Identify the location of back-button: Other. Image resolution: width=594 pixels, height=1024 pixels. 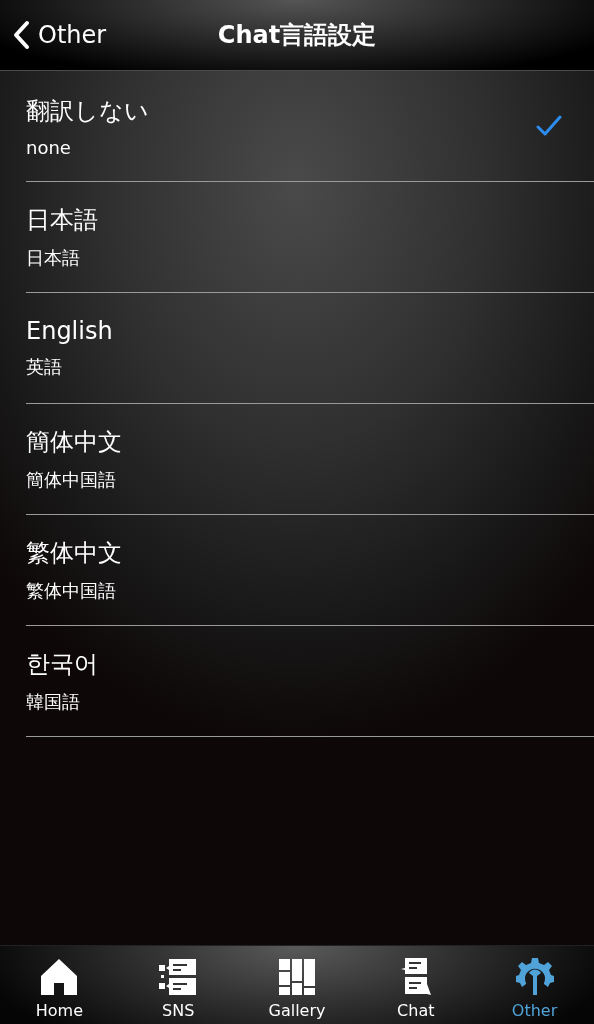
(53, 35).